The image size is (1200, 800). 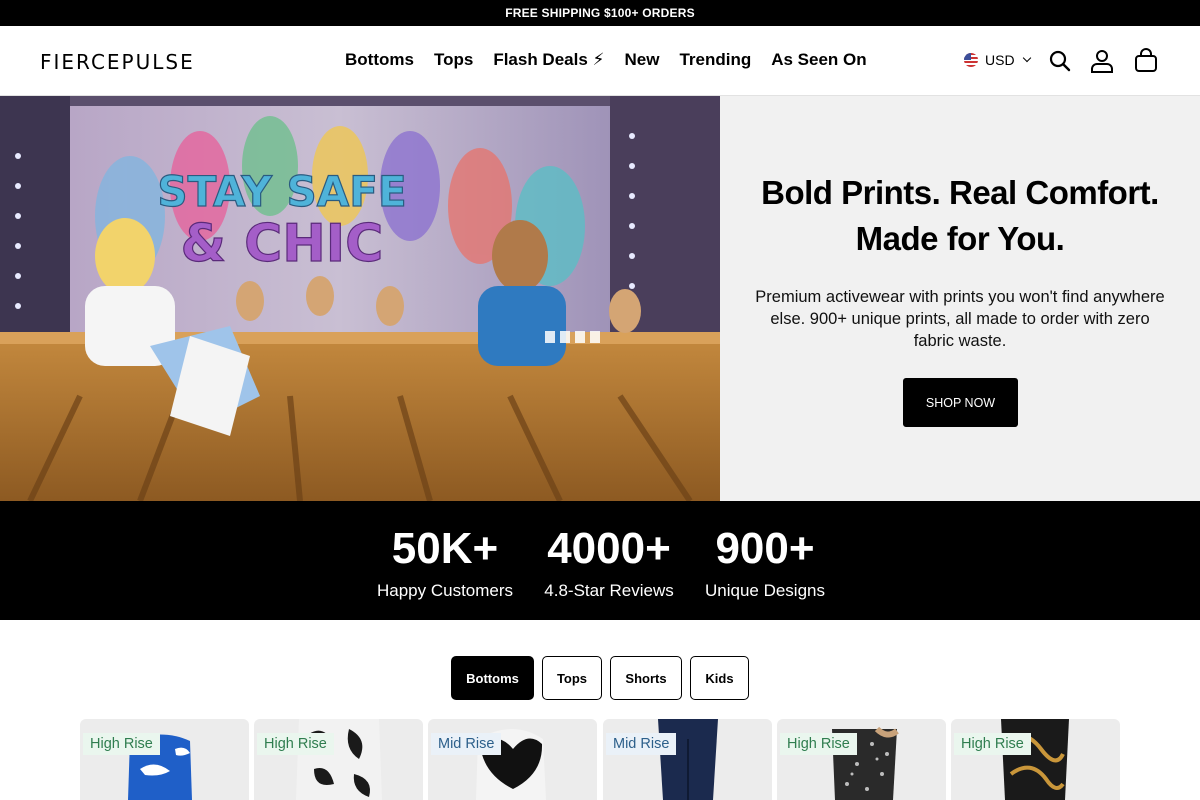 I want to click on logo: FIERCEPULSE, so click(x=117, y=62).